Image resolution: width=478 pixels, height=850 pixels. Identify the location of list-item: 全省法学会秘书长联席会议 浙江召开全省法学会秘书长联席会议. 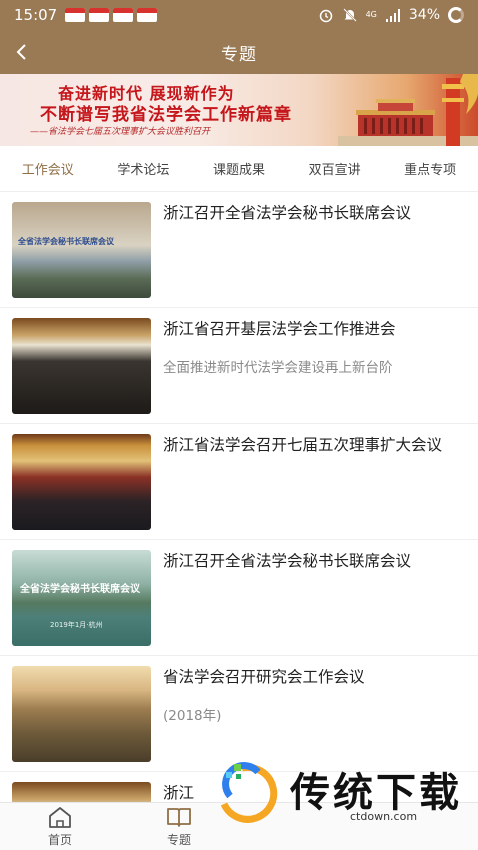
(239, 250).